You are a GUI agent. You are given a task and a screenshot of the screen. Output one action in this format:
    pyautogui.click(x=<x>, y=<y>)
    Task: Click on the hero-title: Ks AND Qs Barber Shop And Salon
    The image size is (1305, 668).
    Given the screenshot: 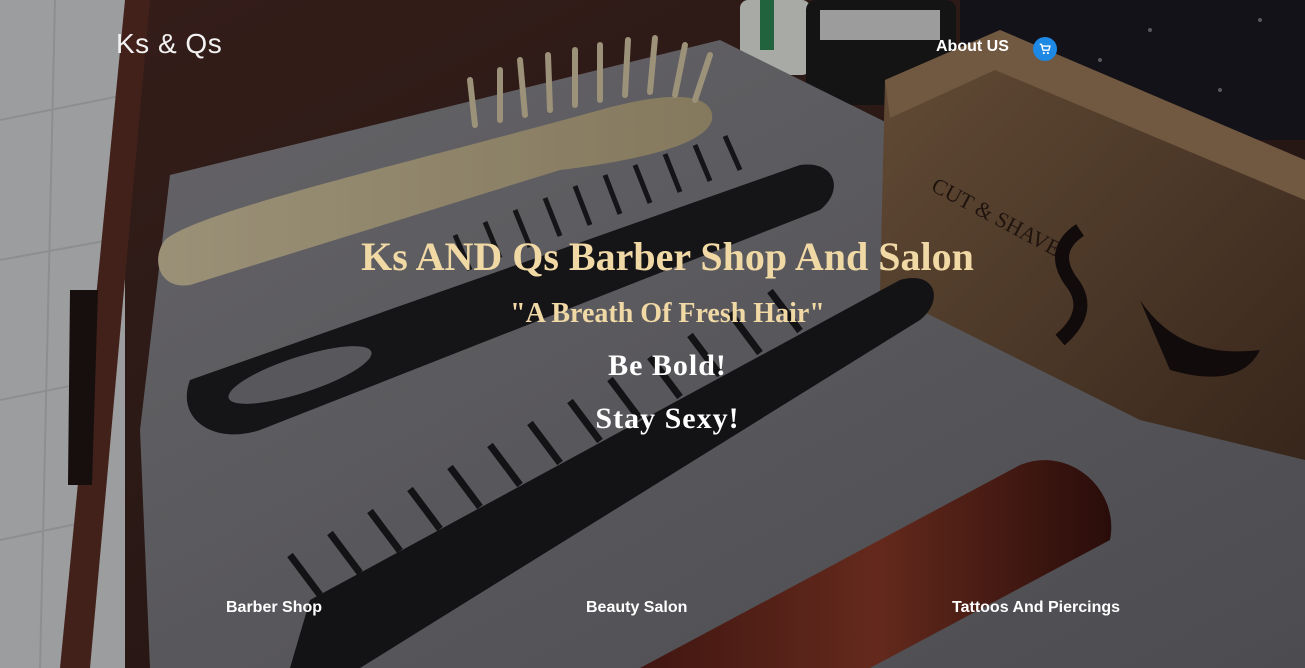 What is the action you would take?
    pyautogui.click(x=667, y=256)
    